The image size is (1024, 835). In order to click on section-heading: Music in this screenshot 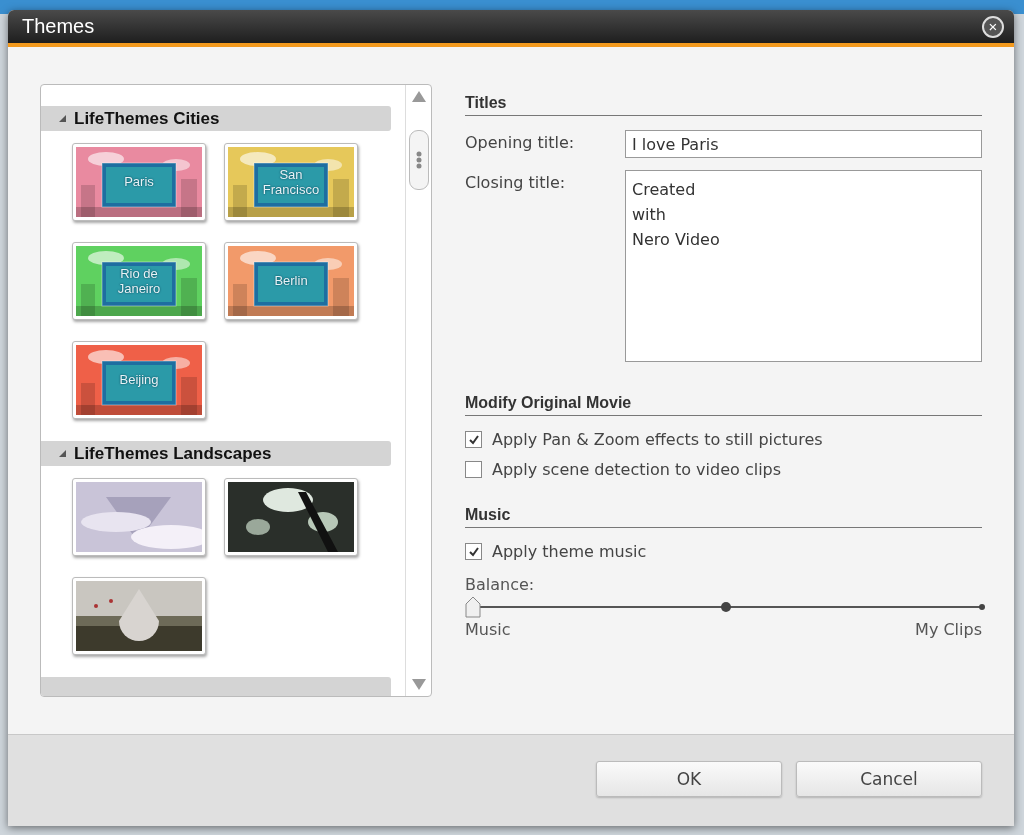, I will do `click(488, 515)`.